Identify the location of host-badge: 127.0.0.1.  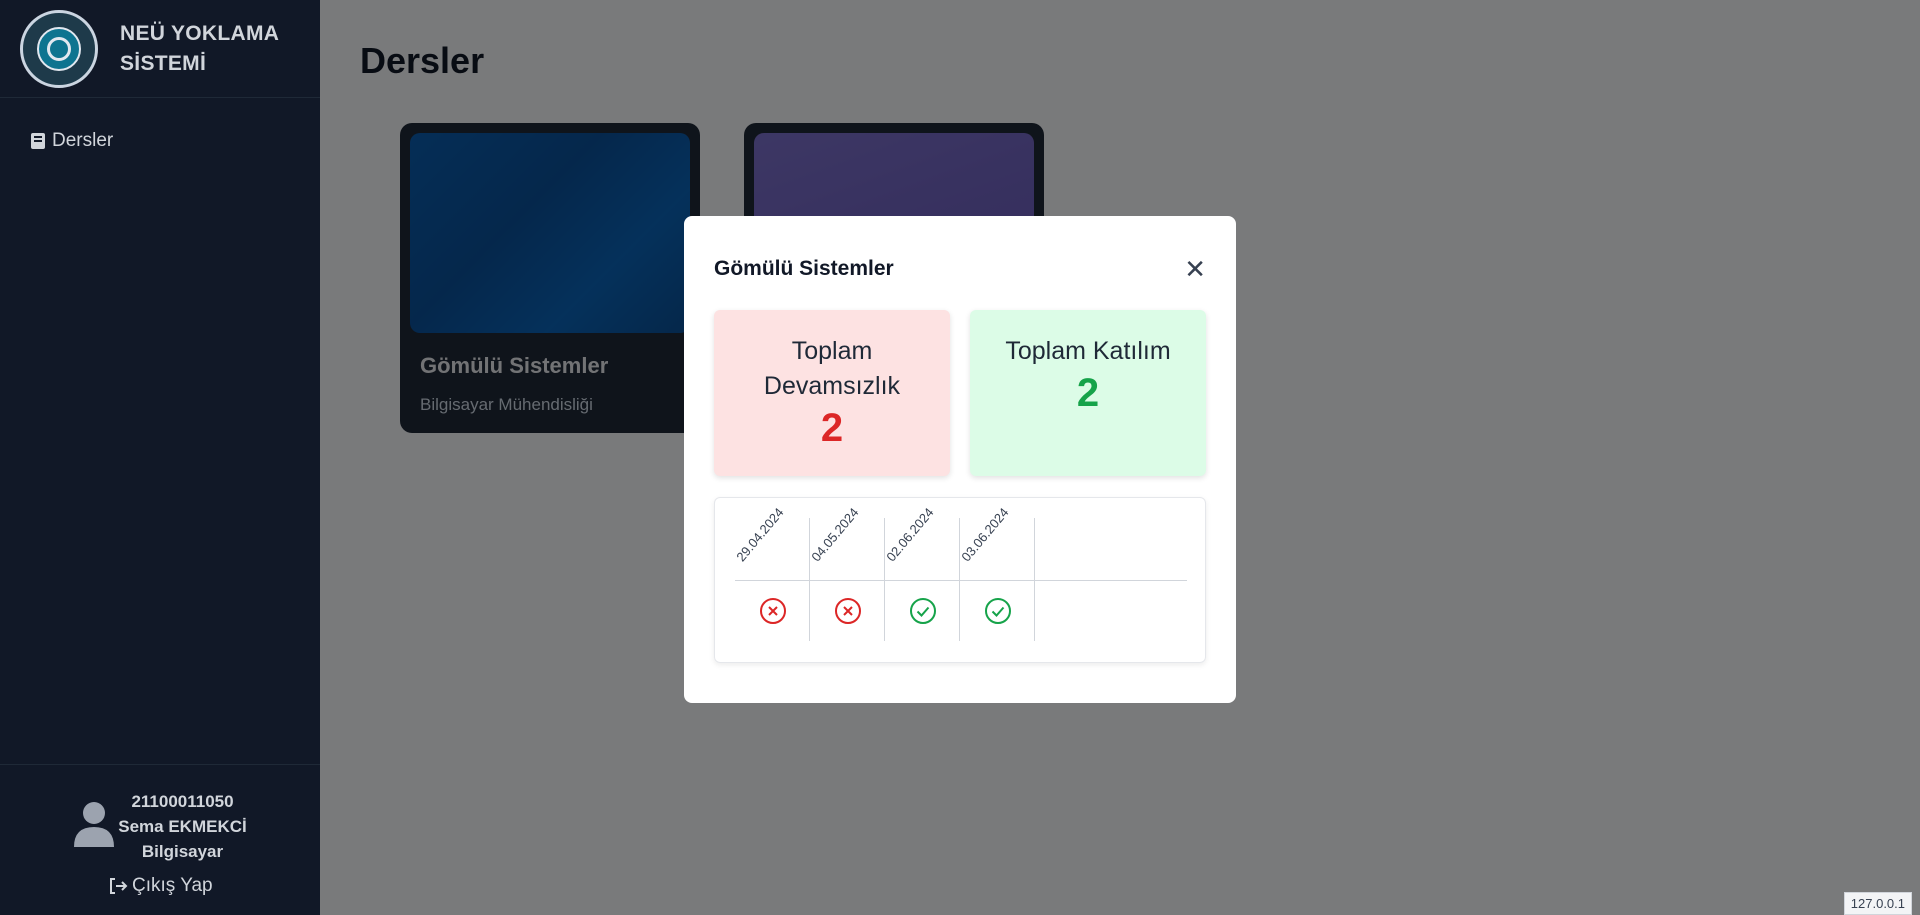
(1877, 903).